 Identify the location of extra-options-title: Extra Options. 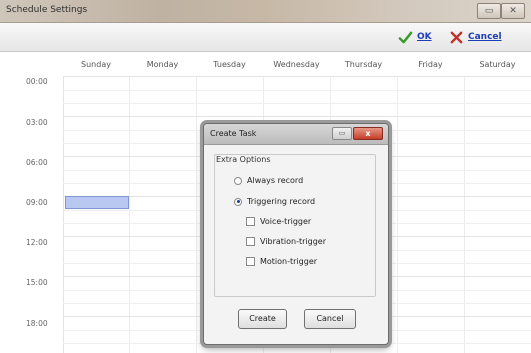
(243, 159).